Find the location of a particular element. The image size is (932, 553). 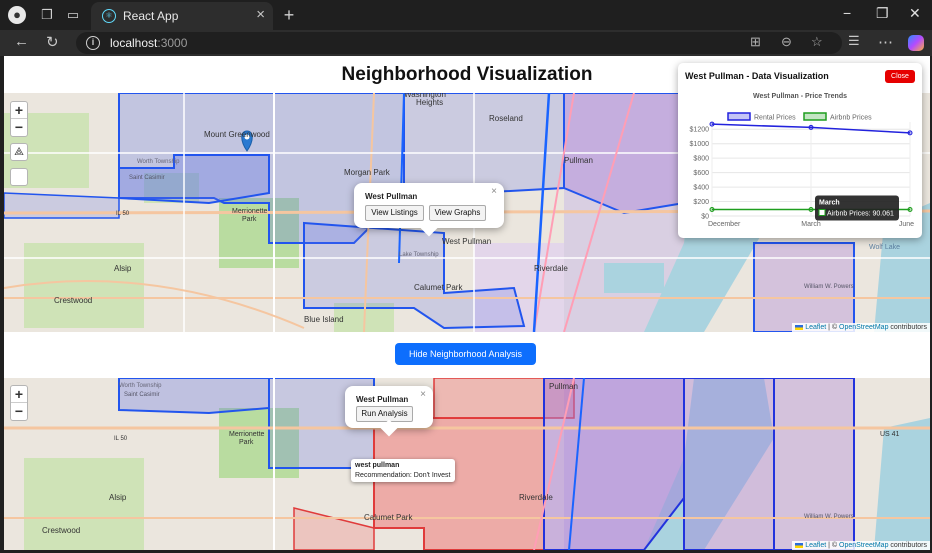

analysis-map-attribution: Leaflet | © OpenStreetMap contributors is located at coordinates (861, 545).